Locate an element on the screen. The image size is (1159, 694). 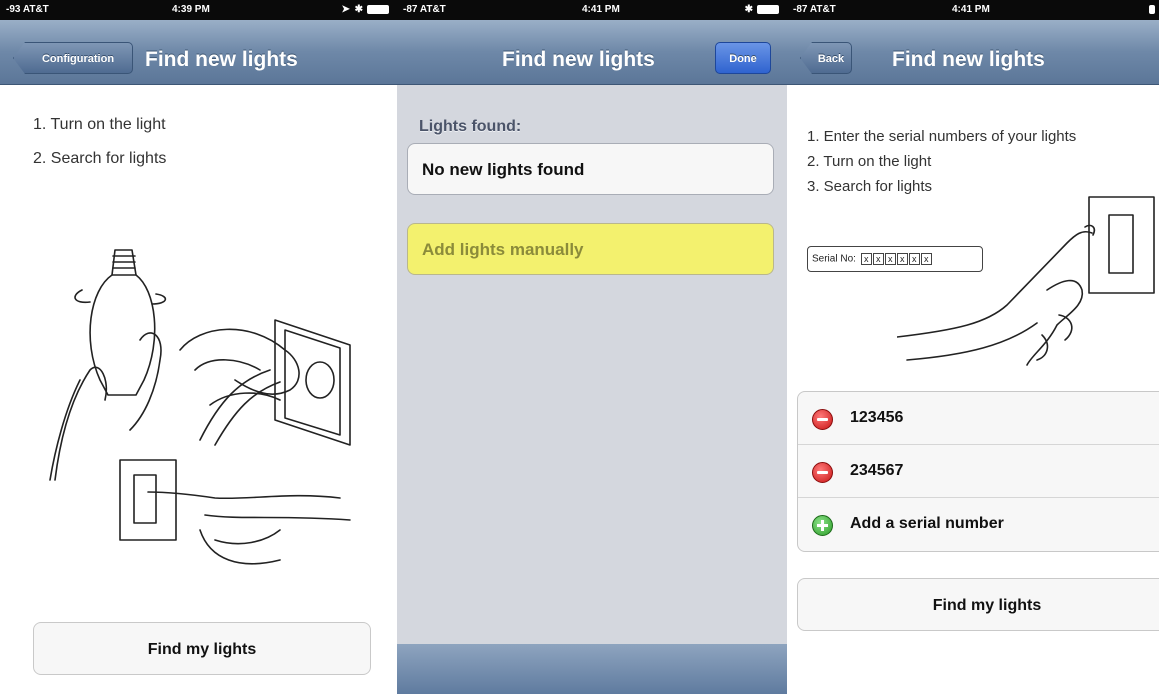
no-lights-cell: No new lights found is located at coordinates (590, 169).